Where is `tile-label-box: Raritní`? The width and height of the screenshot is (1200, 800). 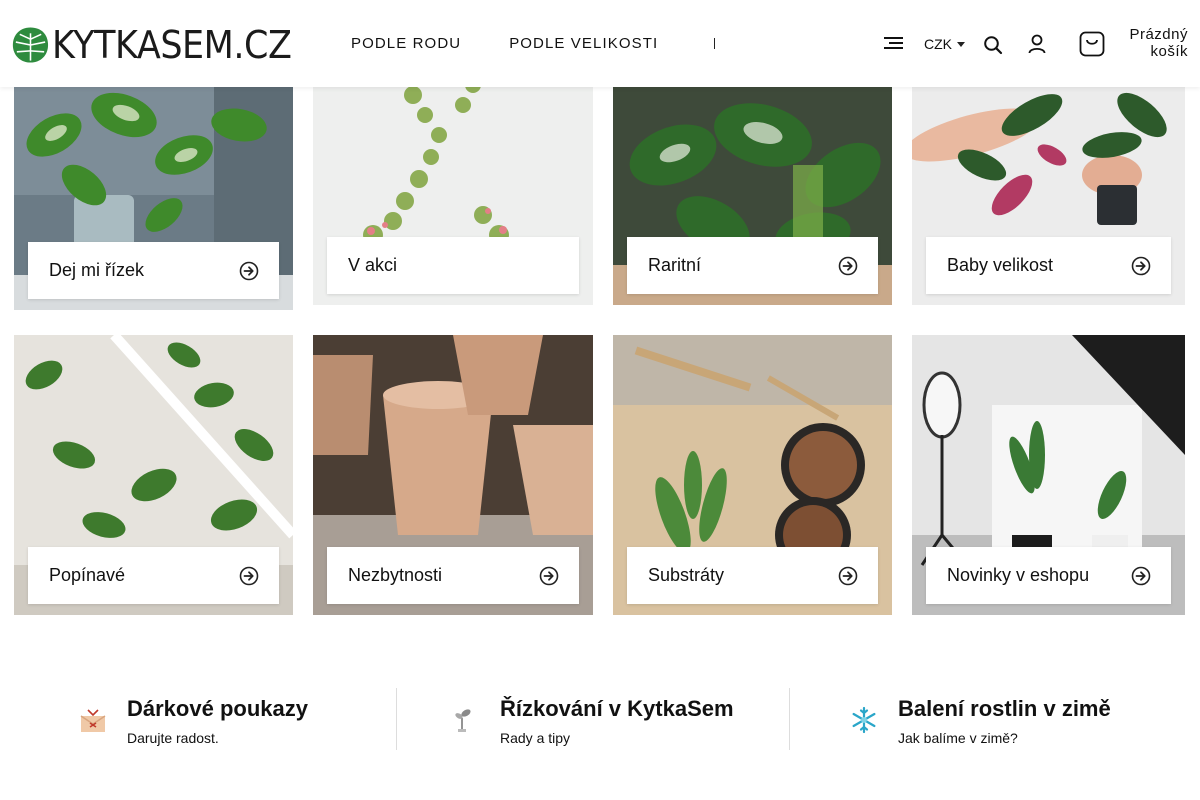 tile-label-box: Raritní is located at coordinates (752, 265).